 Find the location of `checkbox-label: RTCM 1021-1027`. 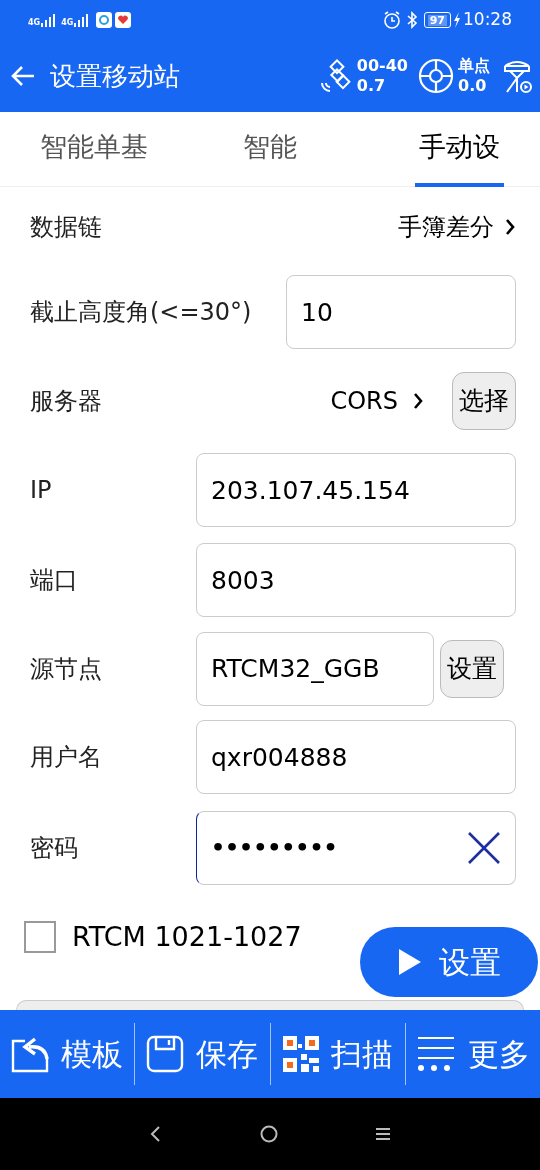

checkbox-label: RTCM 1021-1027 is located at coordinates (187, 937).